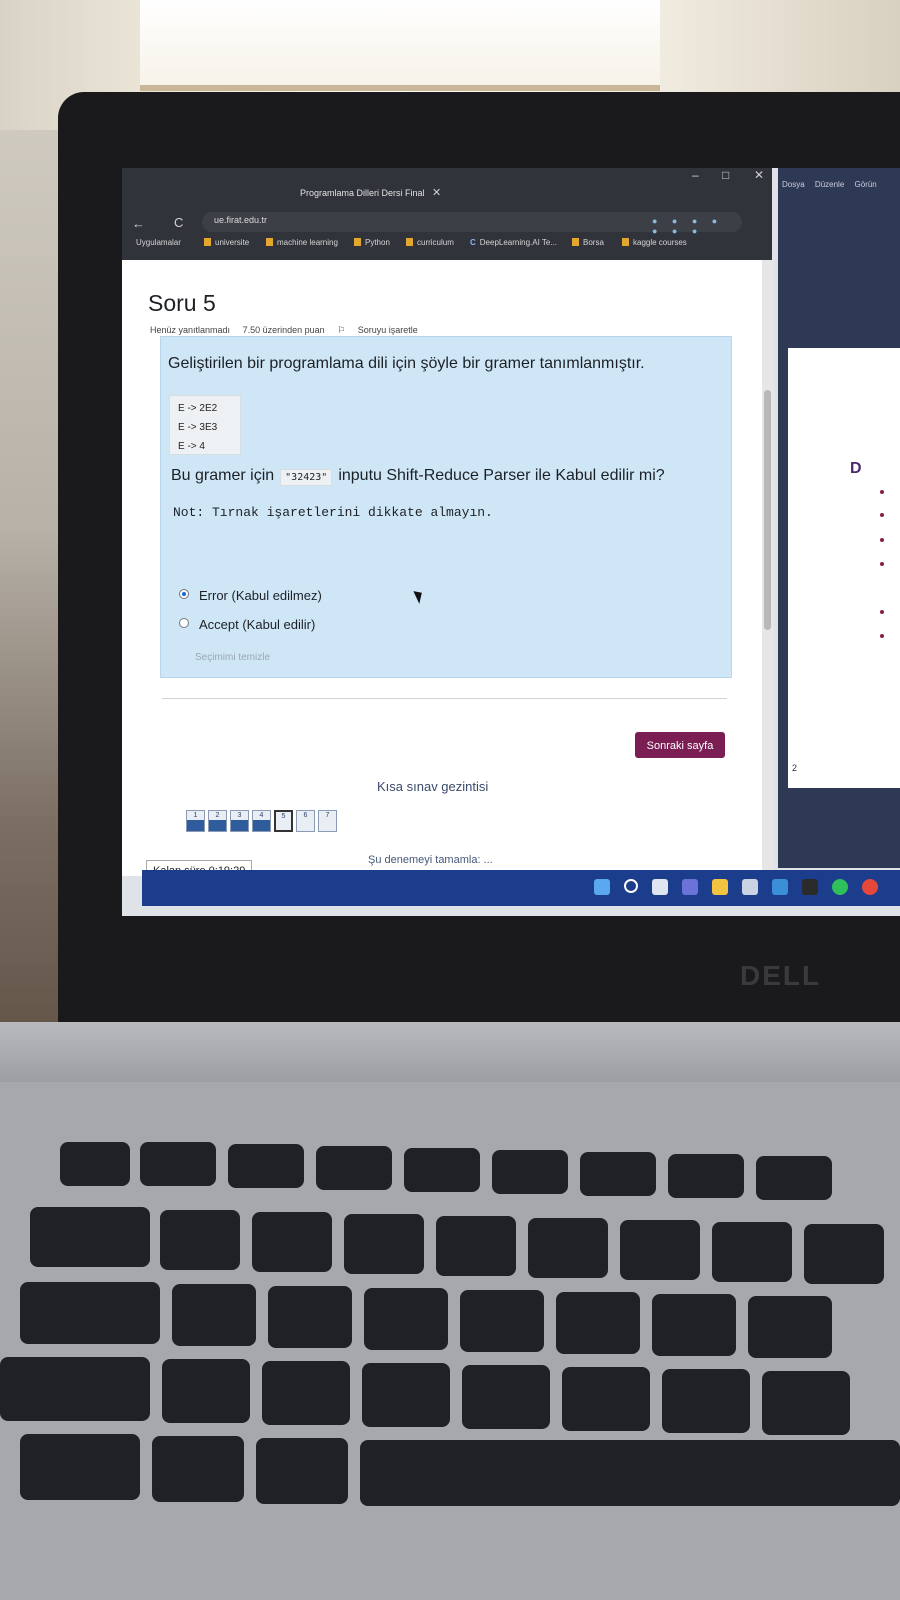 Image resolution: width=900 pixels, height=1600 pixels. Describe the element at coordinates (184, 594) in the screenshot. I see `radio-selected-icon` at that location.